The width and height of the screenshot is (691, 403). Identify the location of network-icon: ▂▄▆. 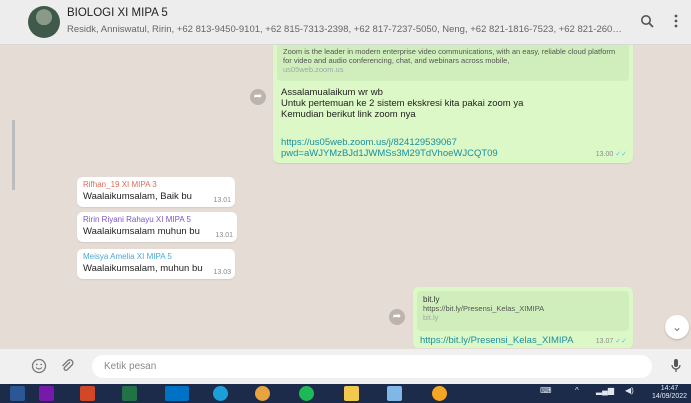
(605, 390).